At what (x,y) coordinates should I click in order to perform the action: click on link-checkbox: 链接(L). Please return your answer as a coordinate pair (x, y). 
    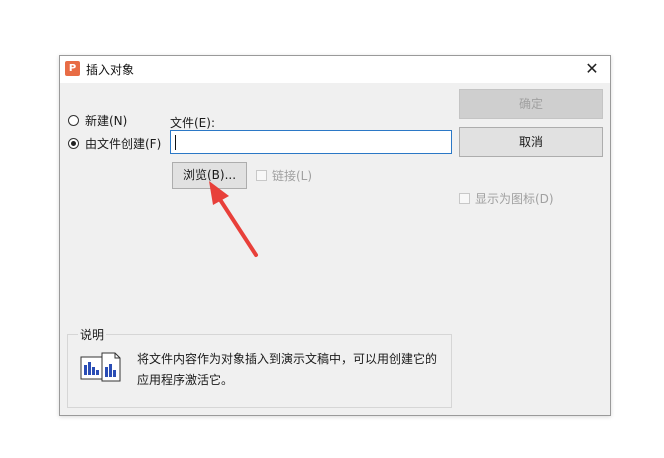
    Looking at the image, I should click on (284, 175).